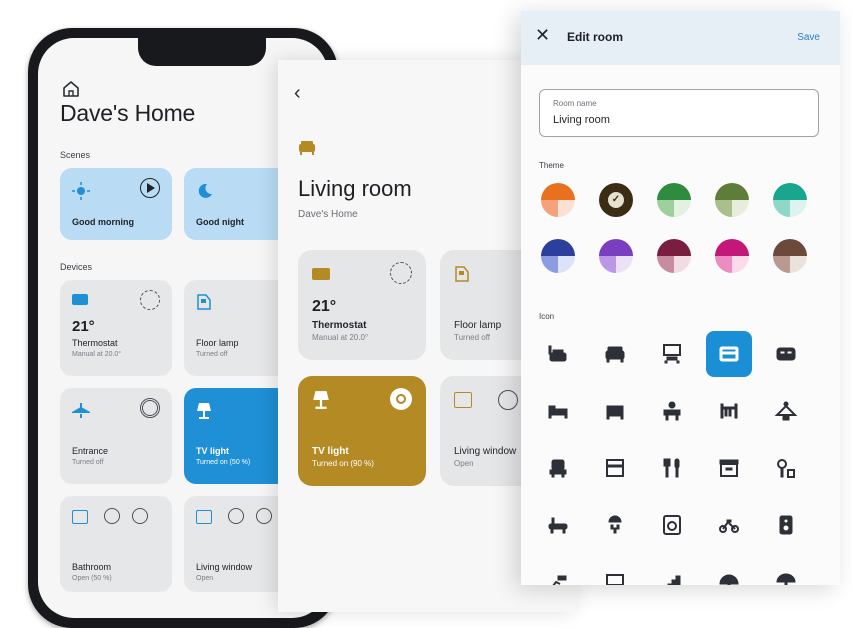 The image size is (852, 628). What do you see at coordinates (672, 572) in the screenshot?
I see `stairs-icon` at bounding box center [672, 572].